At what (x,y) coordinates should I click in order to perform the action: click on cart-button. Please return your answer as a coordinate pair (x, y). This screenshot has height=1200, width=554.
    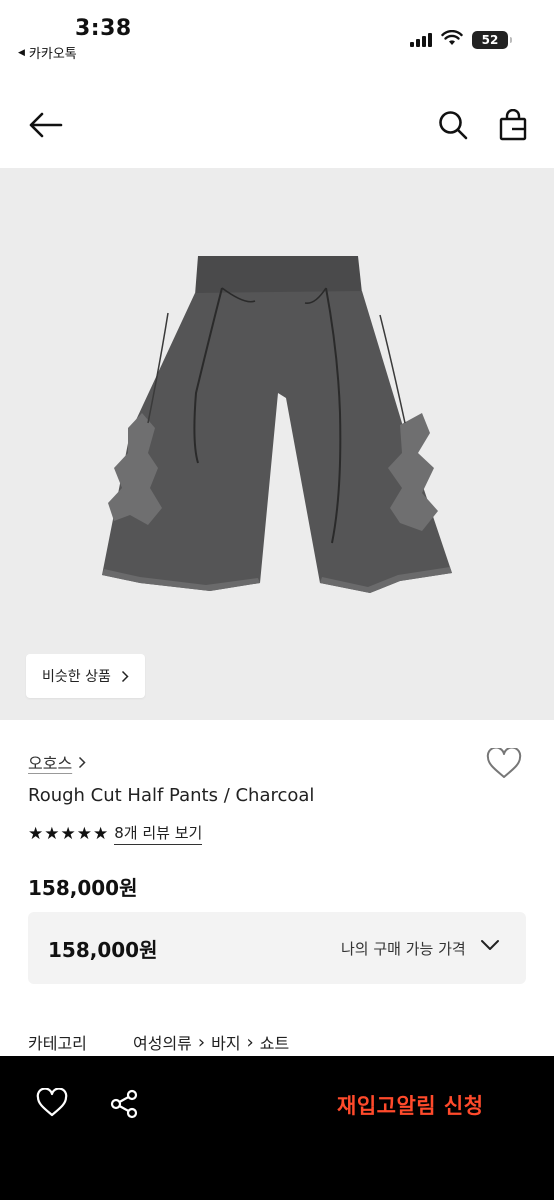
    Looking at the image, I should click on (513, 125).